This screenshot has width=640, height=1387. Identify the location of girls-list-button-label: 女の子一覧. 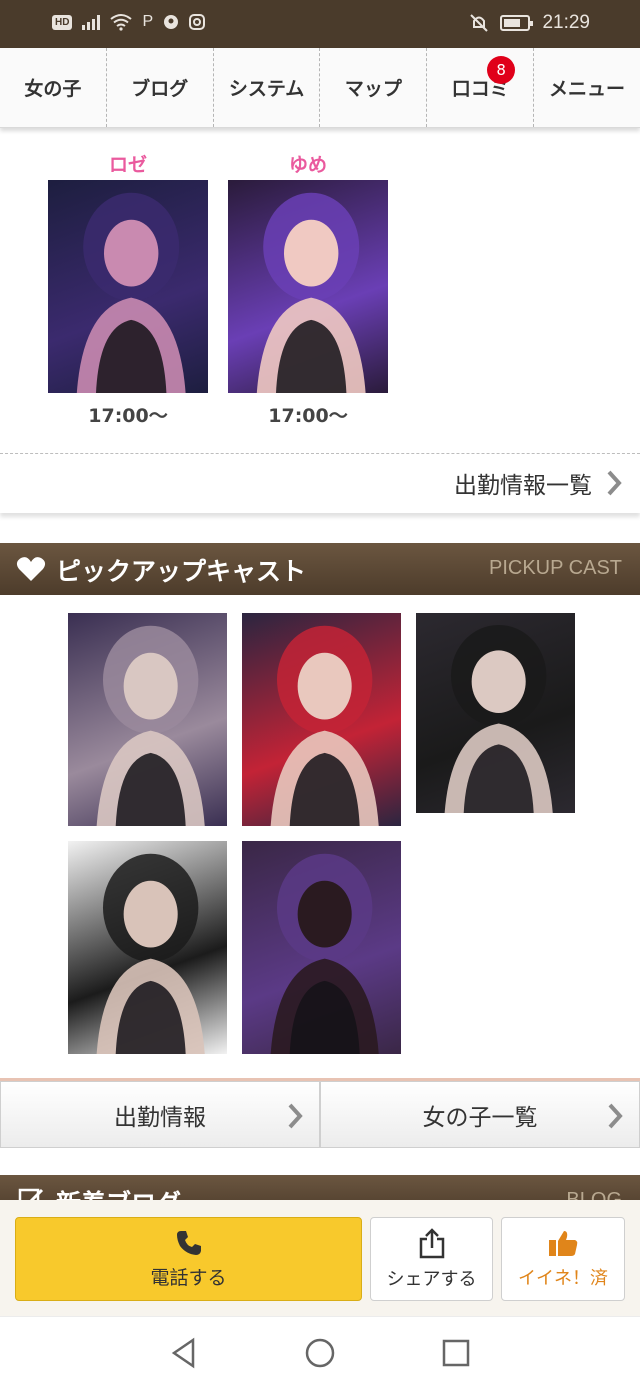
(480, 1117).